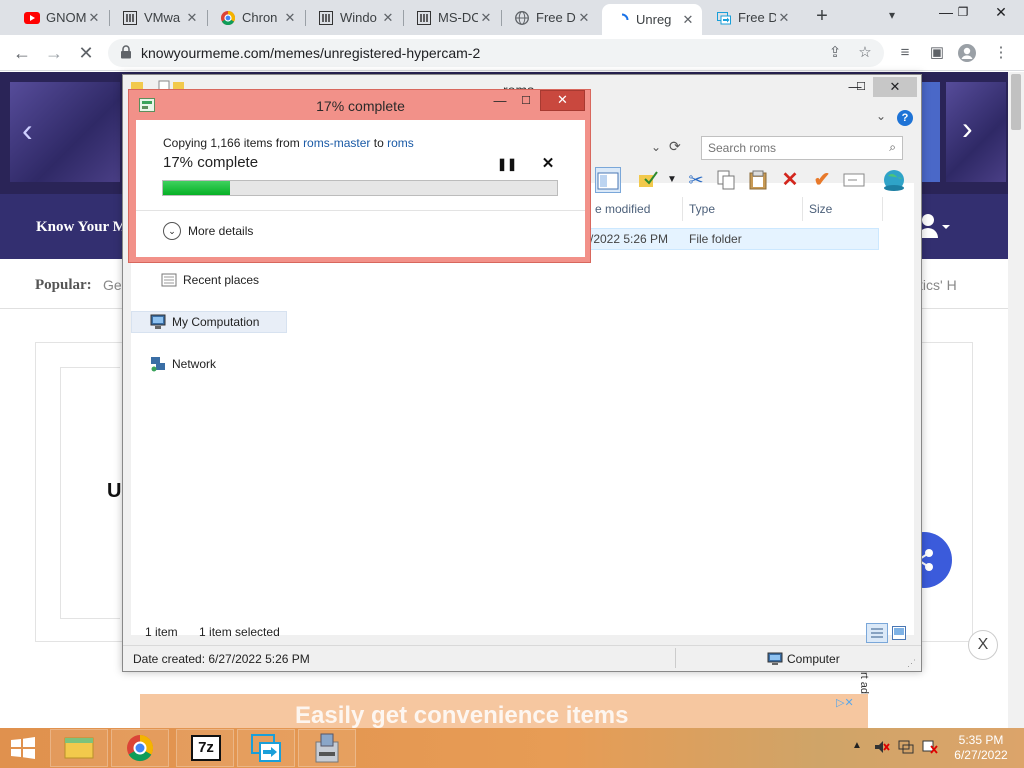 The height and width of the screenshot is (768, 1024). What do you see at coordinates (963, 13) in the screenshot?
I see `restore-icon: ❐` at bounding box center [963, 13].